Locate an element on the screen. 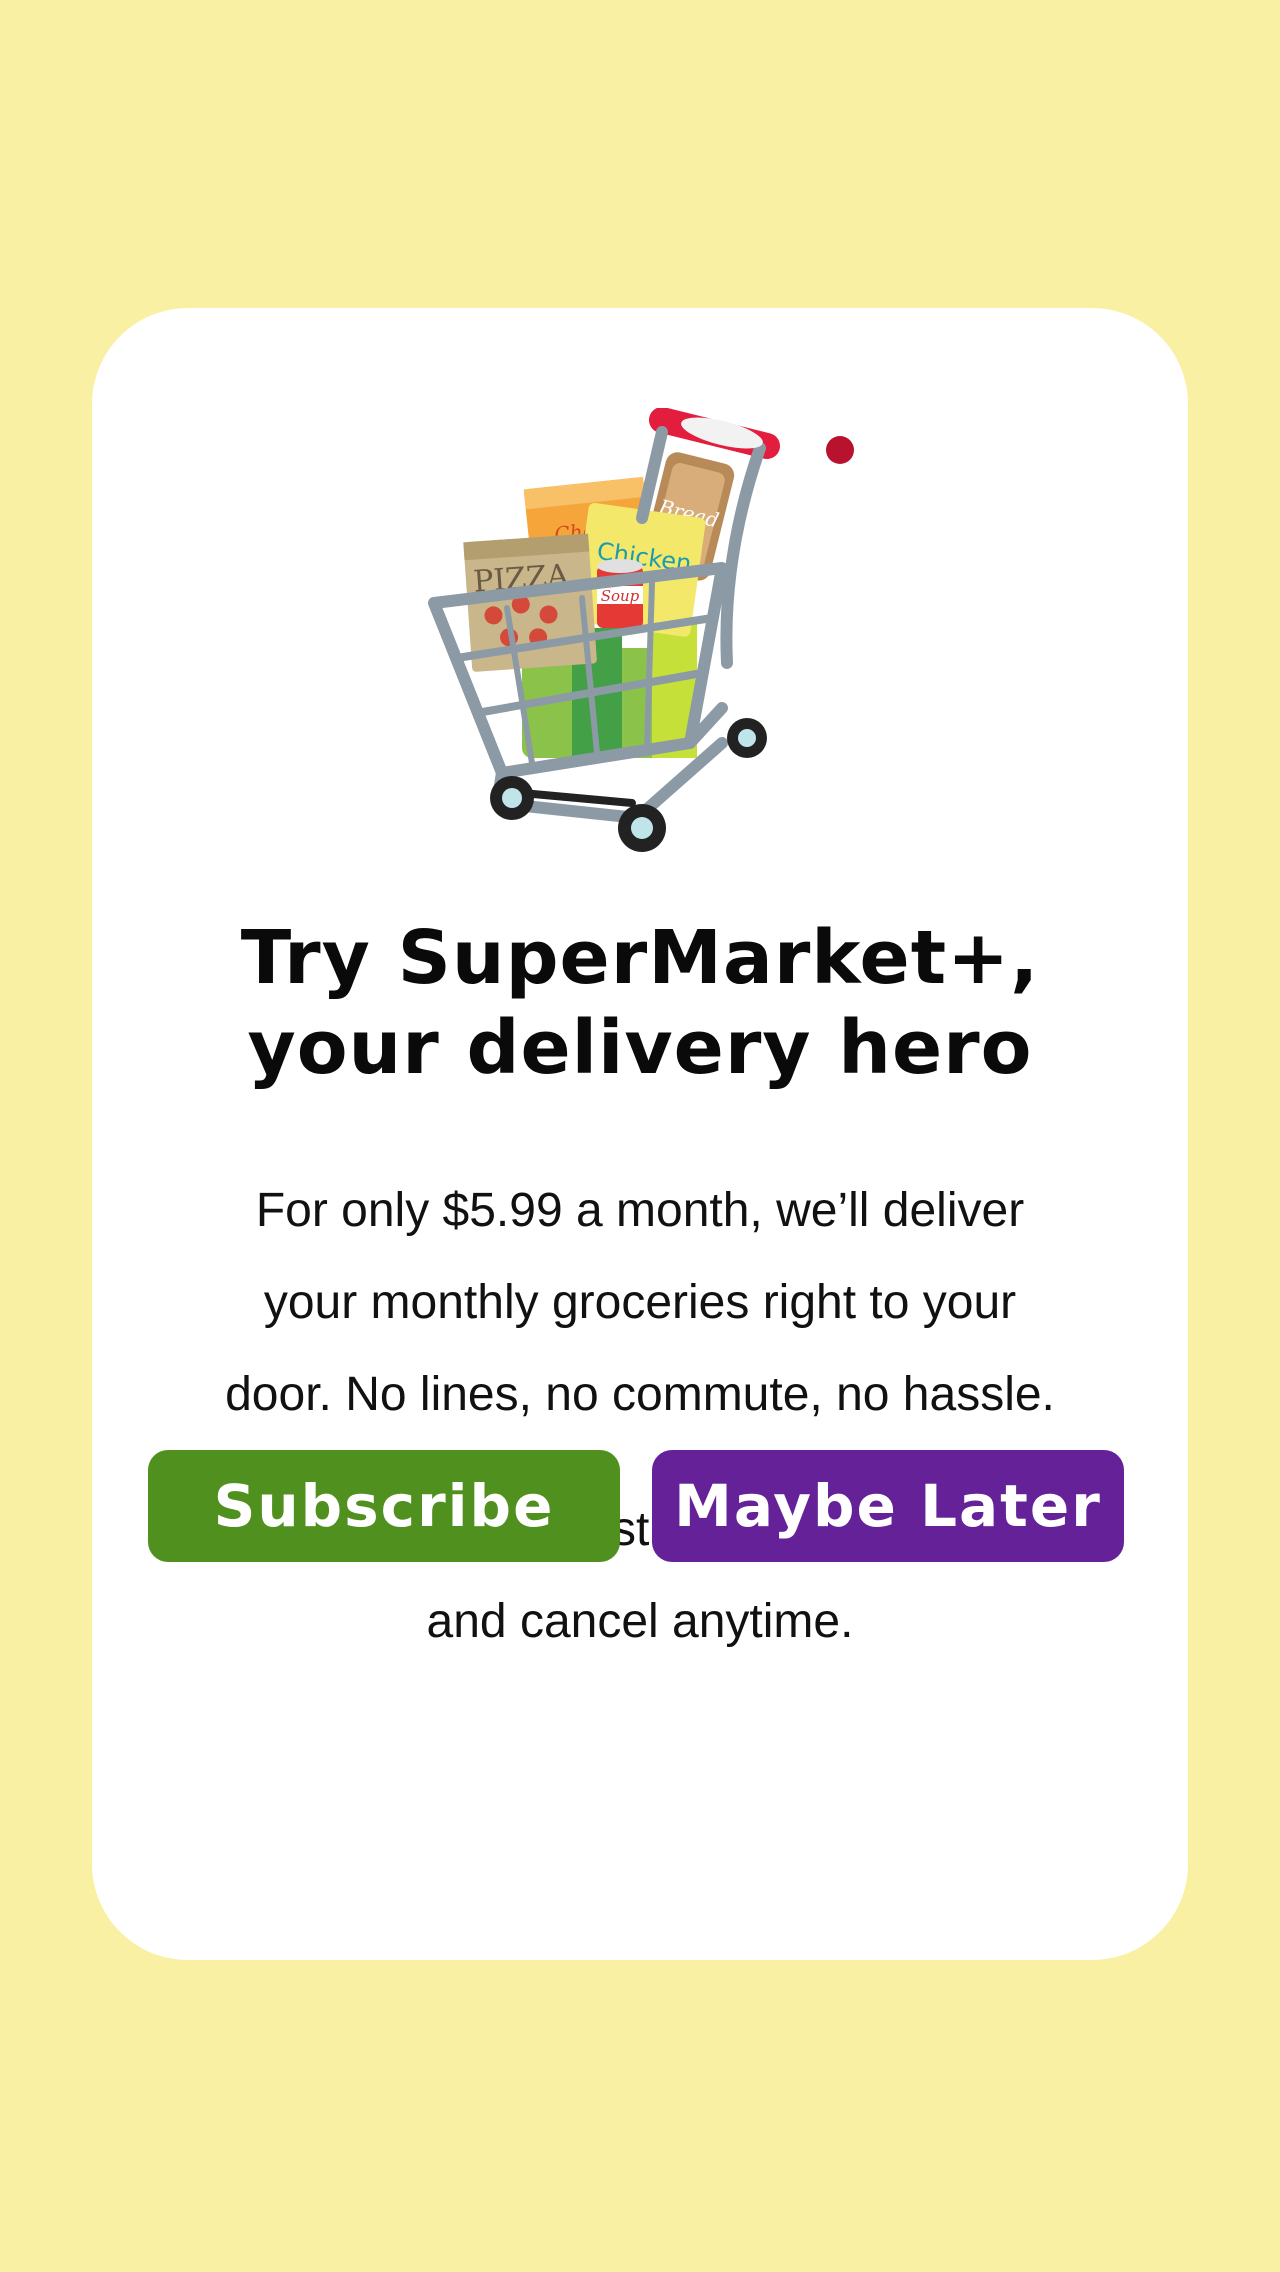  promo-title: Try SuperMarket+, your delivery hero is located at coordinates (640, 1003).